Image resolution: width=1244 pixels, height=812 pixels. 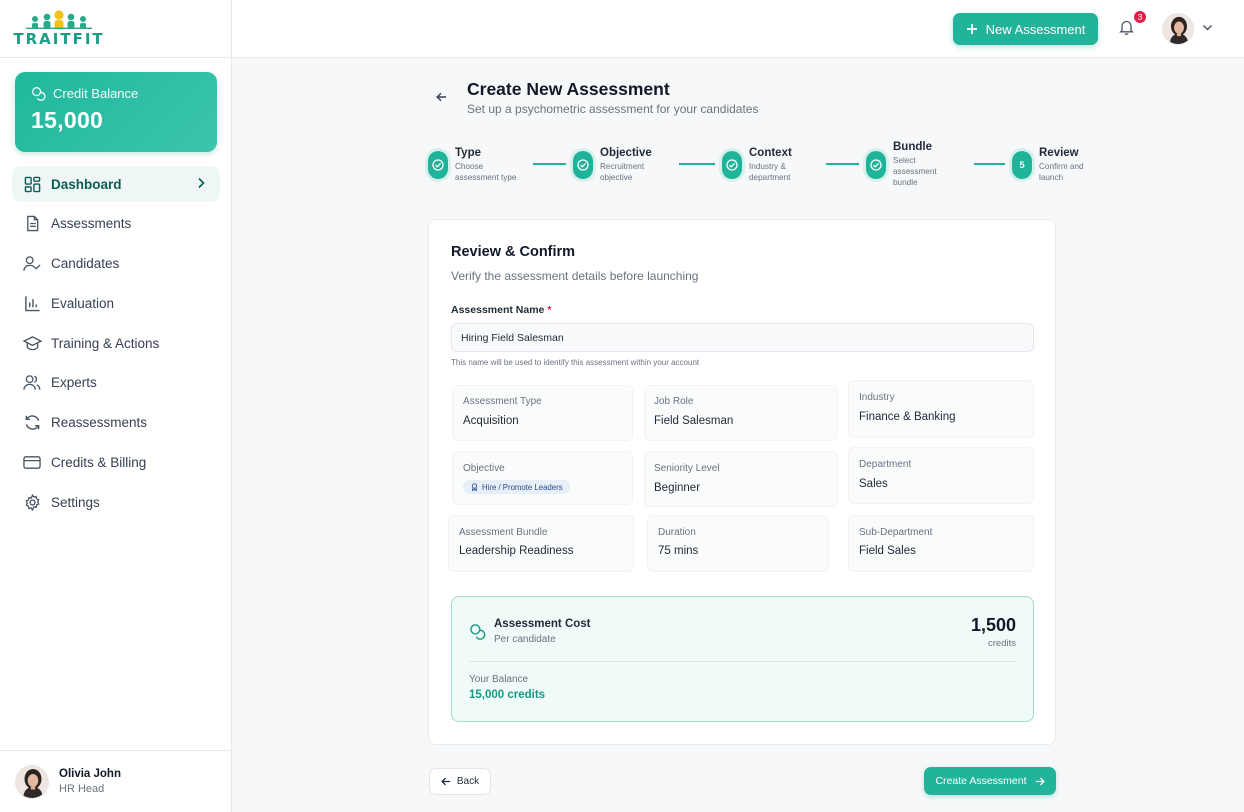 What do you see at coordinates (516, 487) in the screenshot?
I see `objective-tag: Hire / Promote Leaders` at bounding box center [516, 487].